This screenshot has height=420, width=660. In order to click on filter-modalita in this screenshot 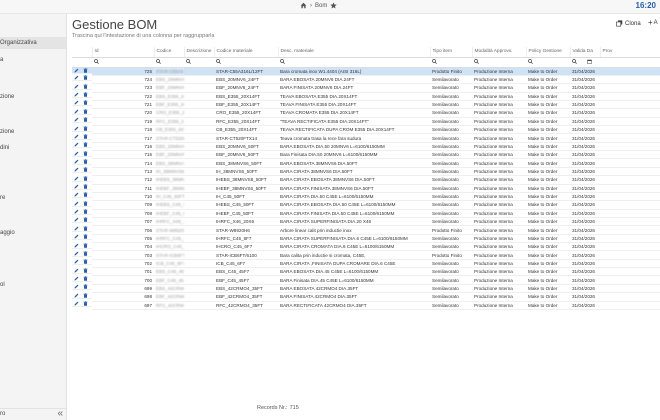, I will do `click(499, 62)`.